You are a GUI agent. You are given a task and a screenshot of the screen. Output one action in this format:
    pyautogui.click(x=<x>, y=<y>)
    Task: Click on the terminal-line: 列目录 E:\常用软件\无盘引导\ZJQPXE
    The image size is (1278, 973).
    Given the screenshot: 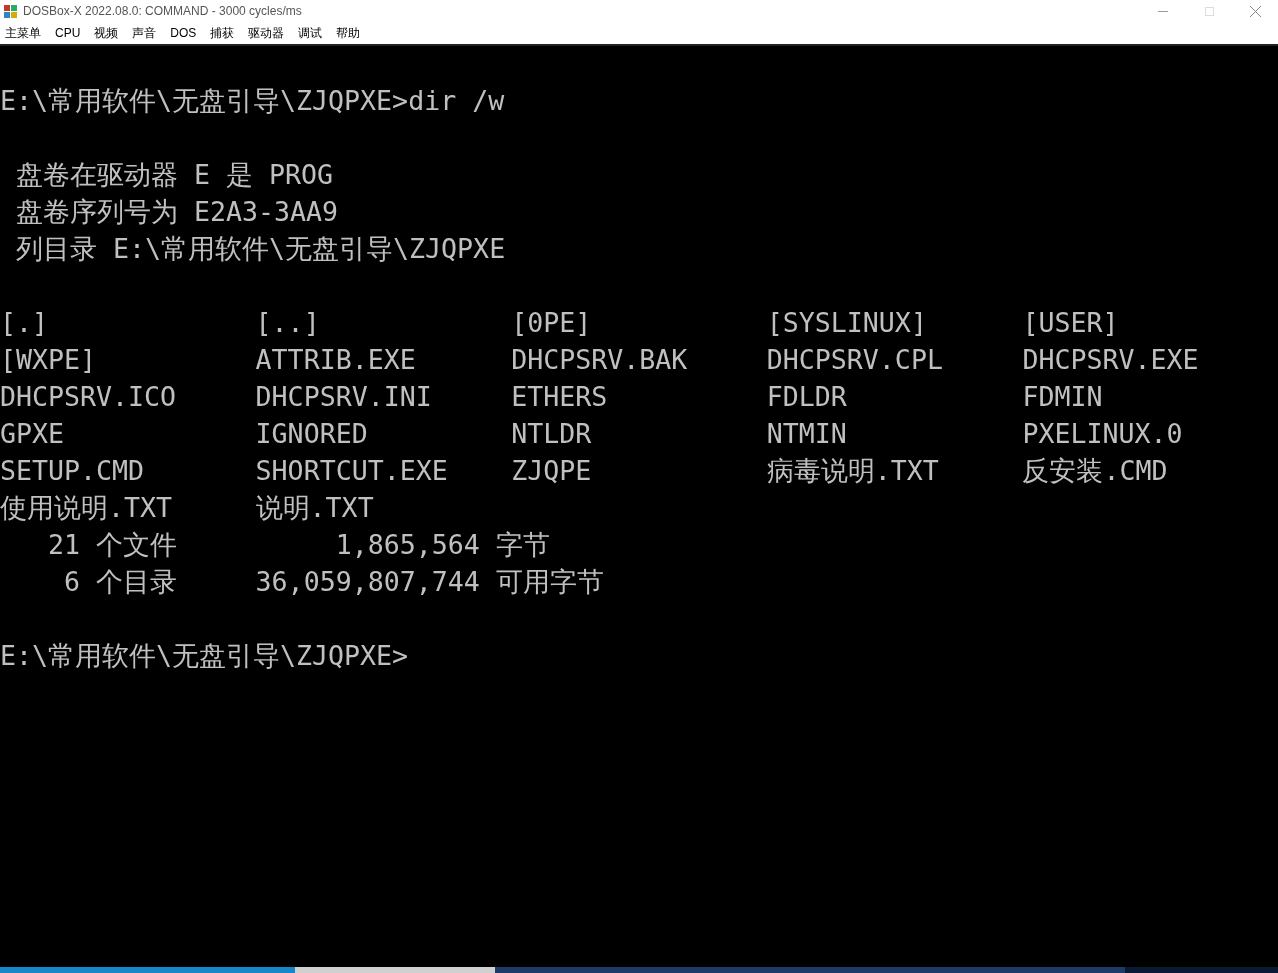 What is the action you would take?
    pyautogui.click(x=260, y=249)
    